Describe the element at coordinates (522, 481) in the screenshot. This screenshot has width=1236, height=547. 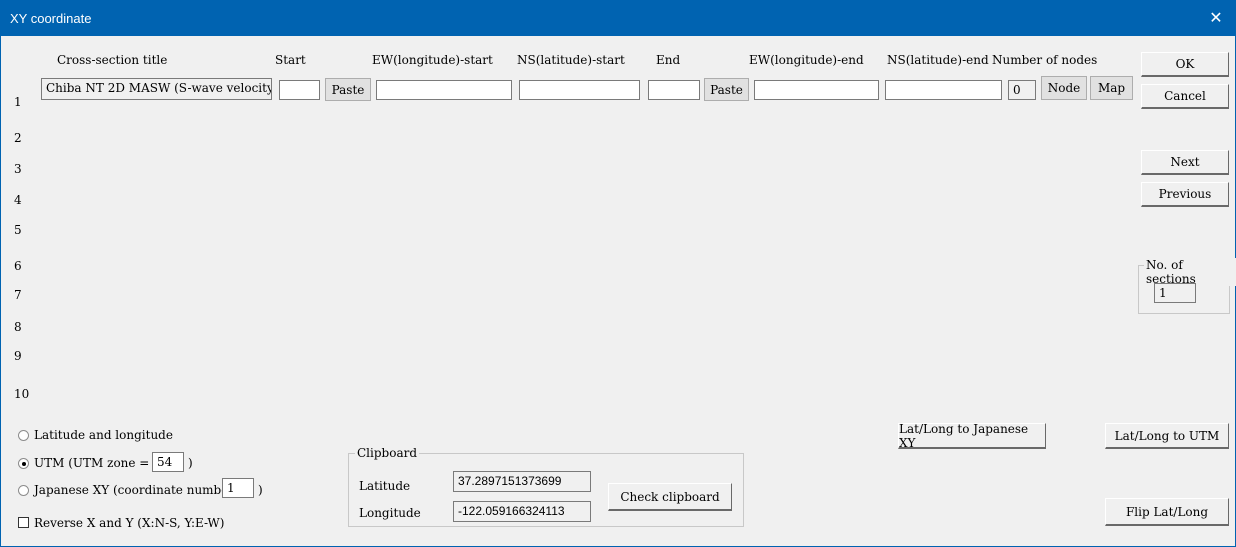
I see `clipboard-latitude-field: 37.2897151373699` at that location.